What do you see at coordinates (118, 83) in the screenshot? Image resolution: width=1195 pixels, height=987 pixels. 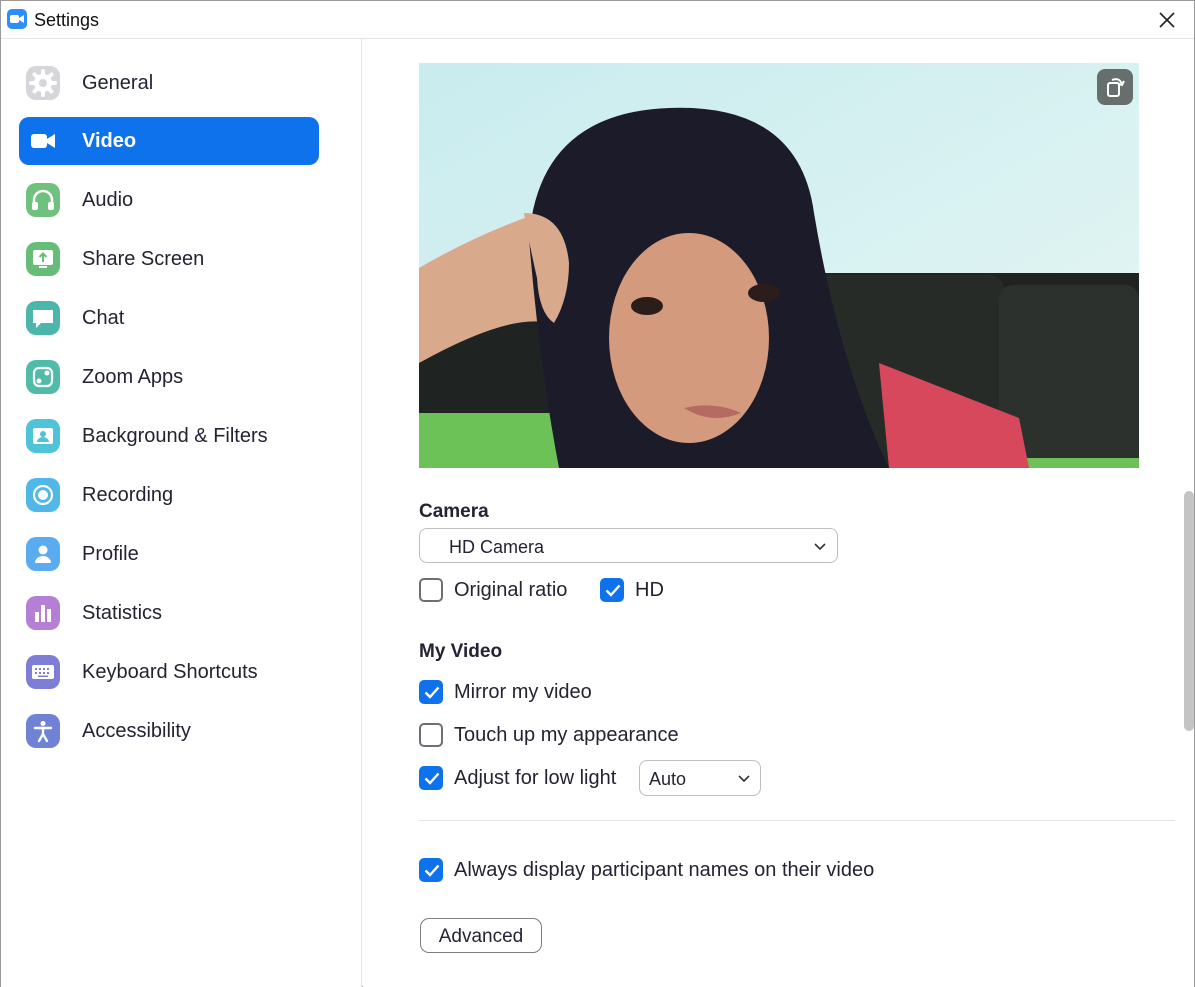 I see `sidebar-item-label: General` at bounding box center [118, 83].